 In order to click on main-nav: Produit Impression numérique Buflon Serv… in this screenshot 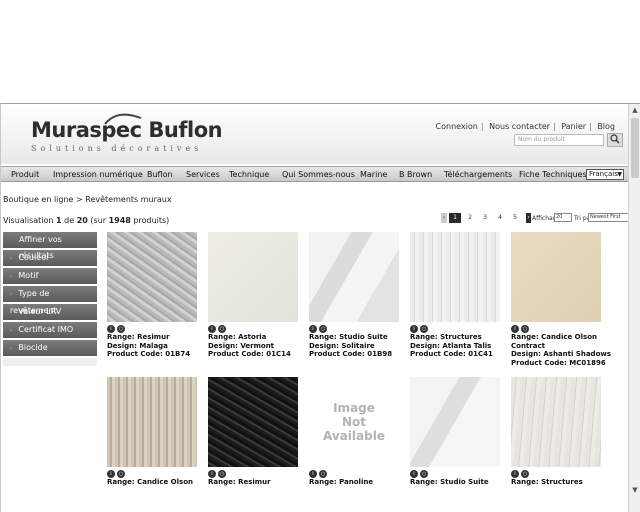, I will do `click(315, 174)`.